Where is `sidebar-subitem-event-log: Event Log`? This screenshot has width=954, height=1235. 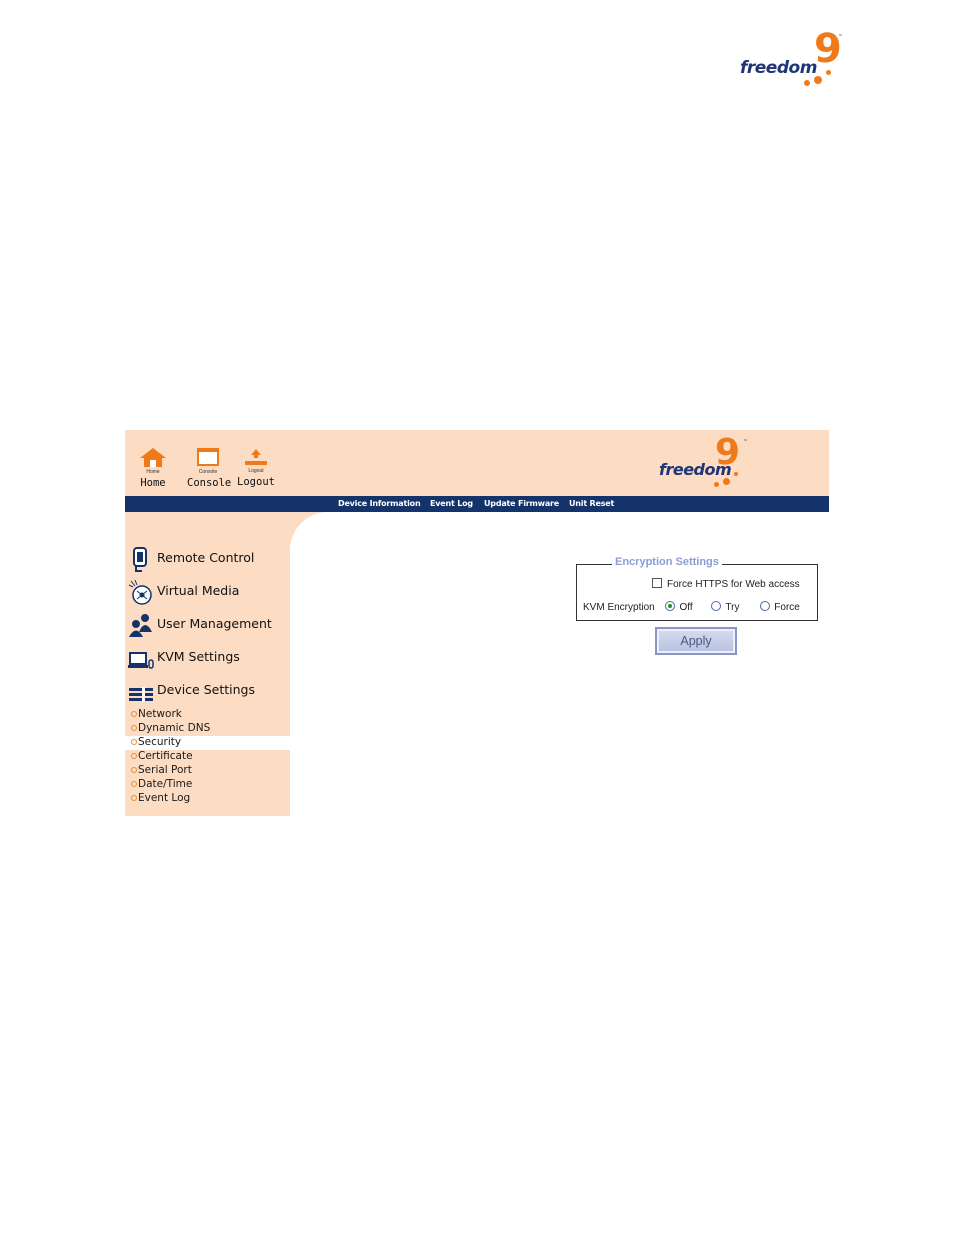 sidebar-subitem-event-log: Event Log is located at coordinates (210, 799).